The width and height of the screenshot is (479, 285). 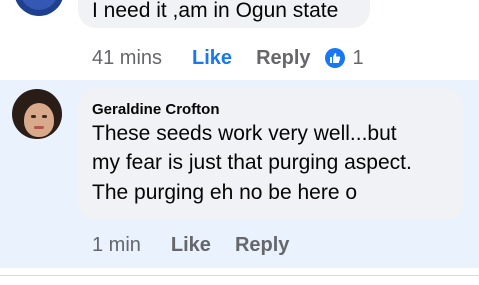 I want to click on comment-actions: 41 mins Like Reply 1, so click(x=228, y=58).